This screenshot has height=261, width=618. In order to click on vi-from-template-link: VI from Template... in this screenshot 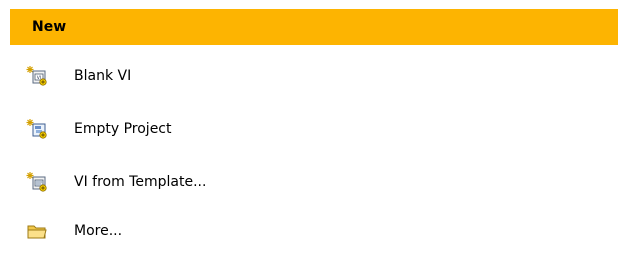, I will do `click(222, 181)`.